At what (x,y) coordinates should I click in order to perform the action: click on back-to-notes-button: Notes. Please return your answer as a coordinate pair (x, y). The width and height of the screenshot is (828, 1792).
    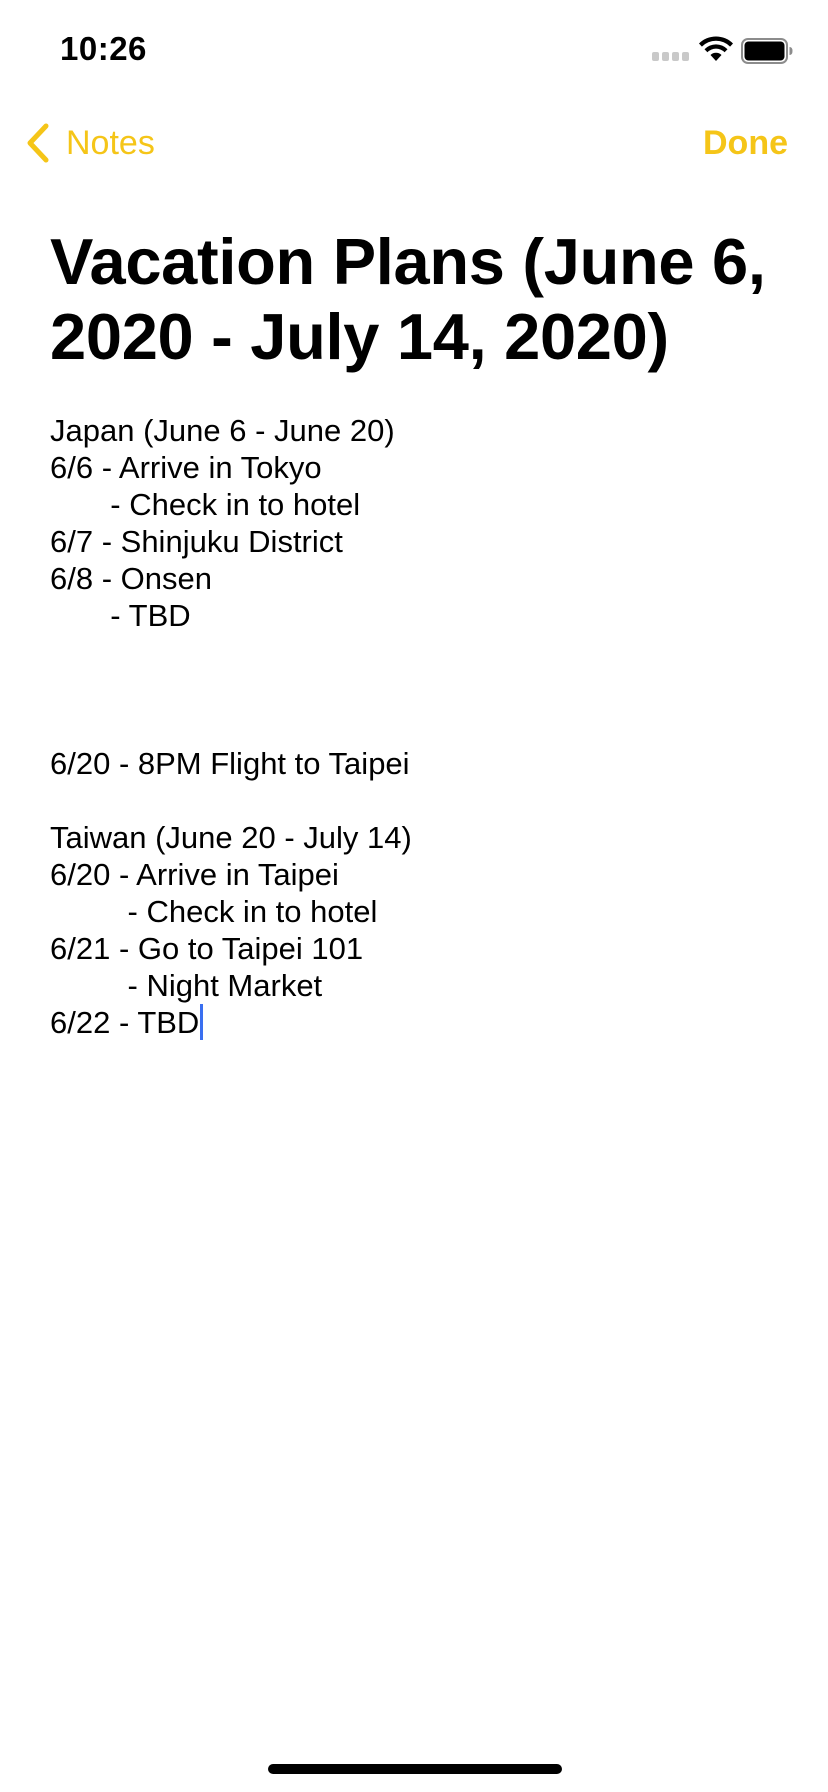
    Looking at the image, I should click on (89, 143).